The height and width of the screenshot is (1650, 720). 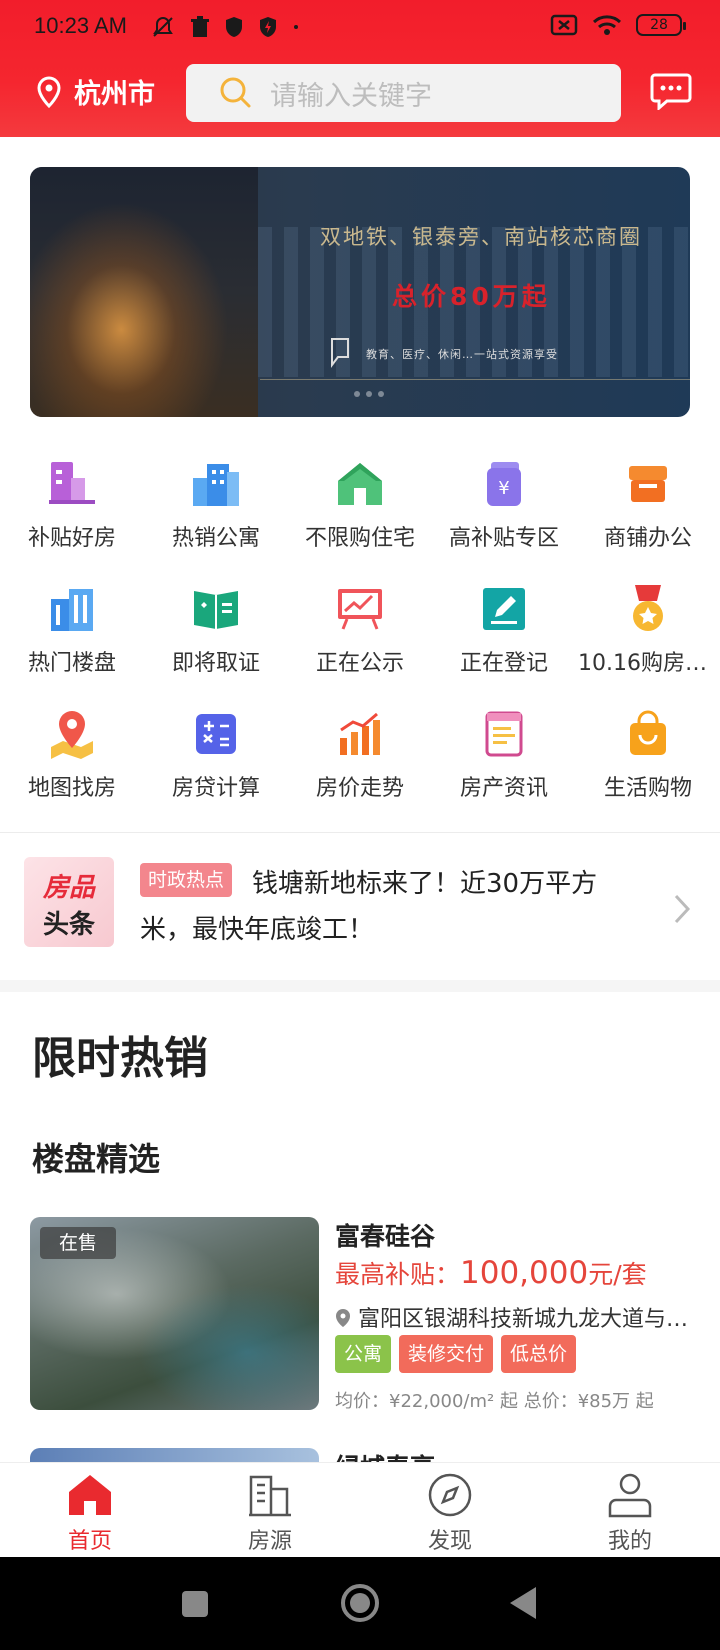 What do you see at coordinates (114, 94) in the screenshot?
I see `city-label: 杭州市` at bounding box center [114, 94].